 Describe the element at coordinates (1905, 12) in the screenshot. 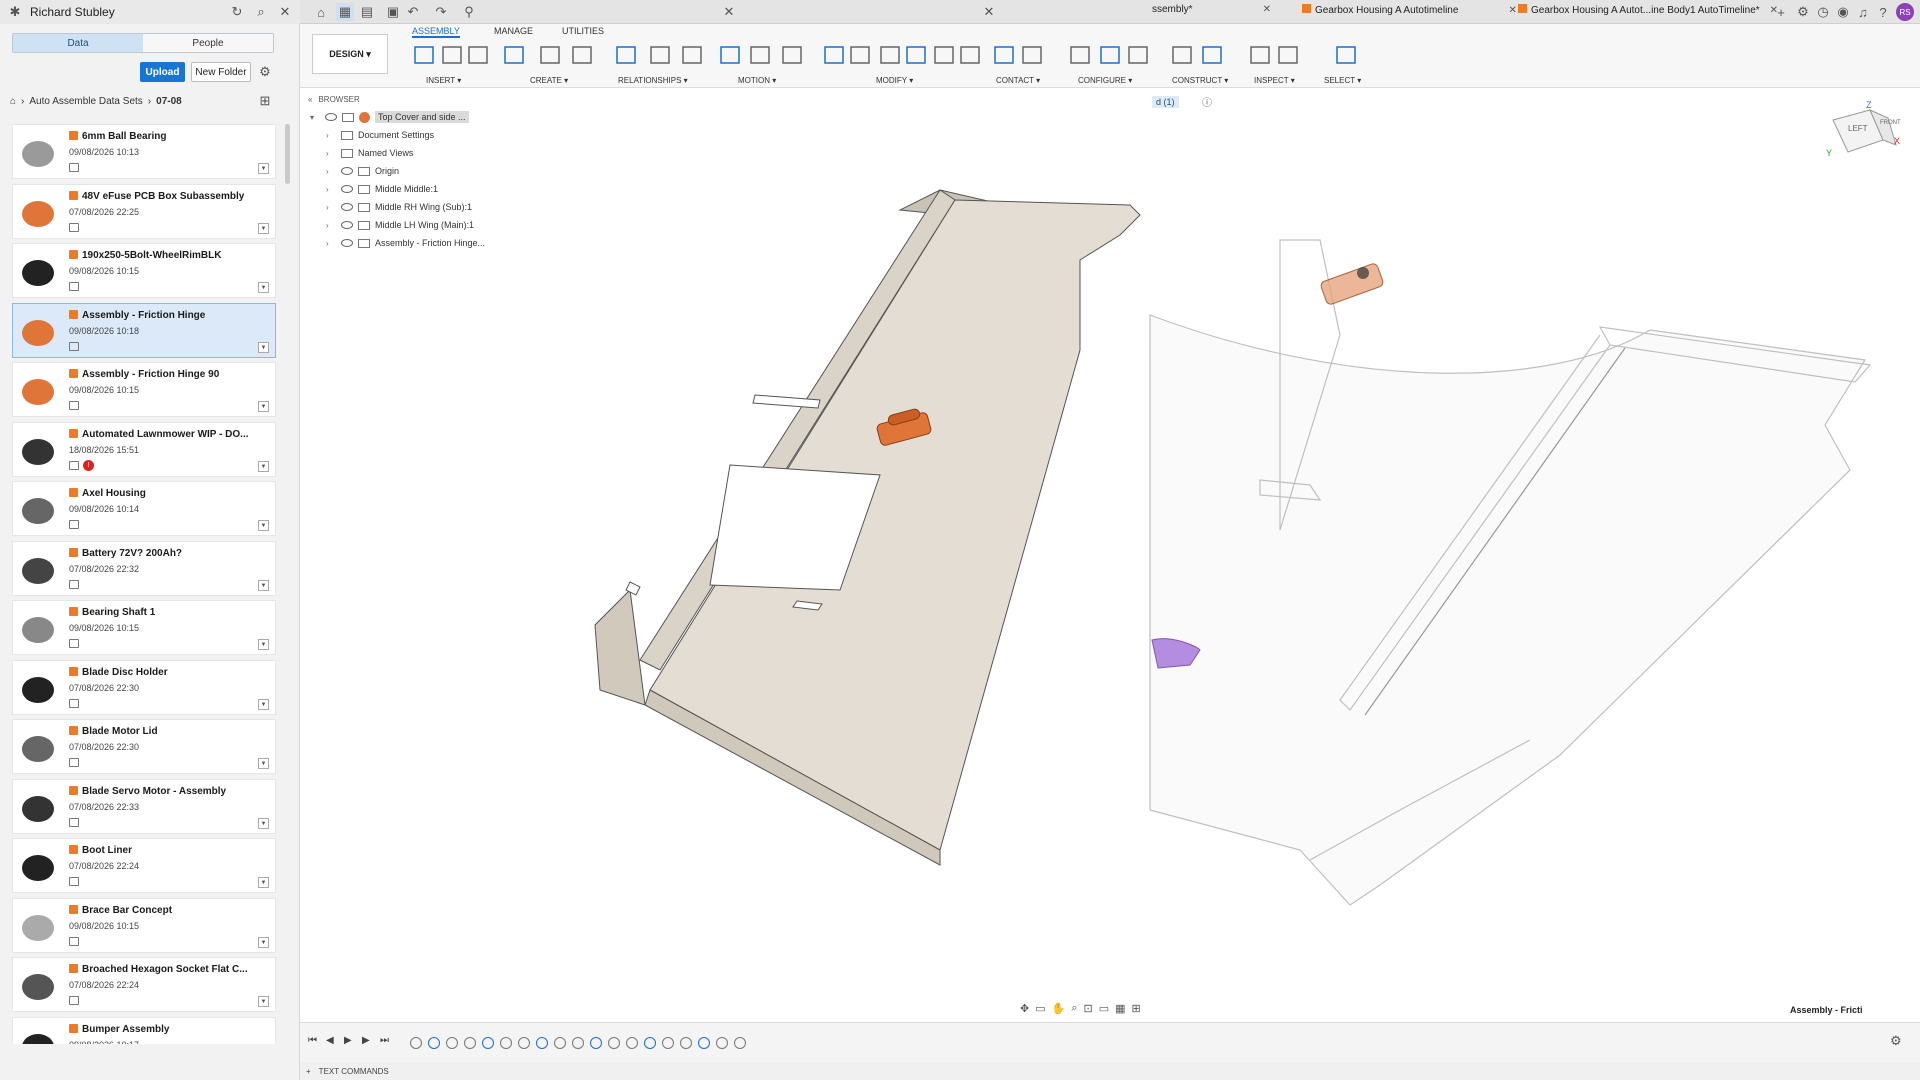

I see `avatar: RS` at that location.